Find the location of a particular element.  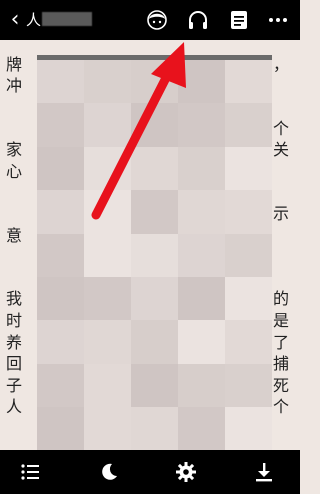

text-char: 子 is located at coordinates (14, 385).